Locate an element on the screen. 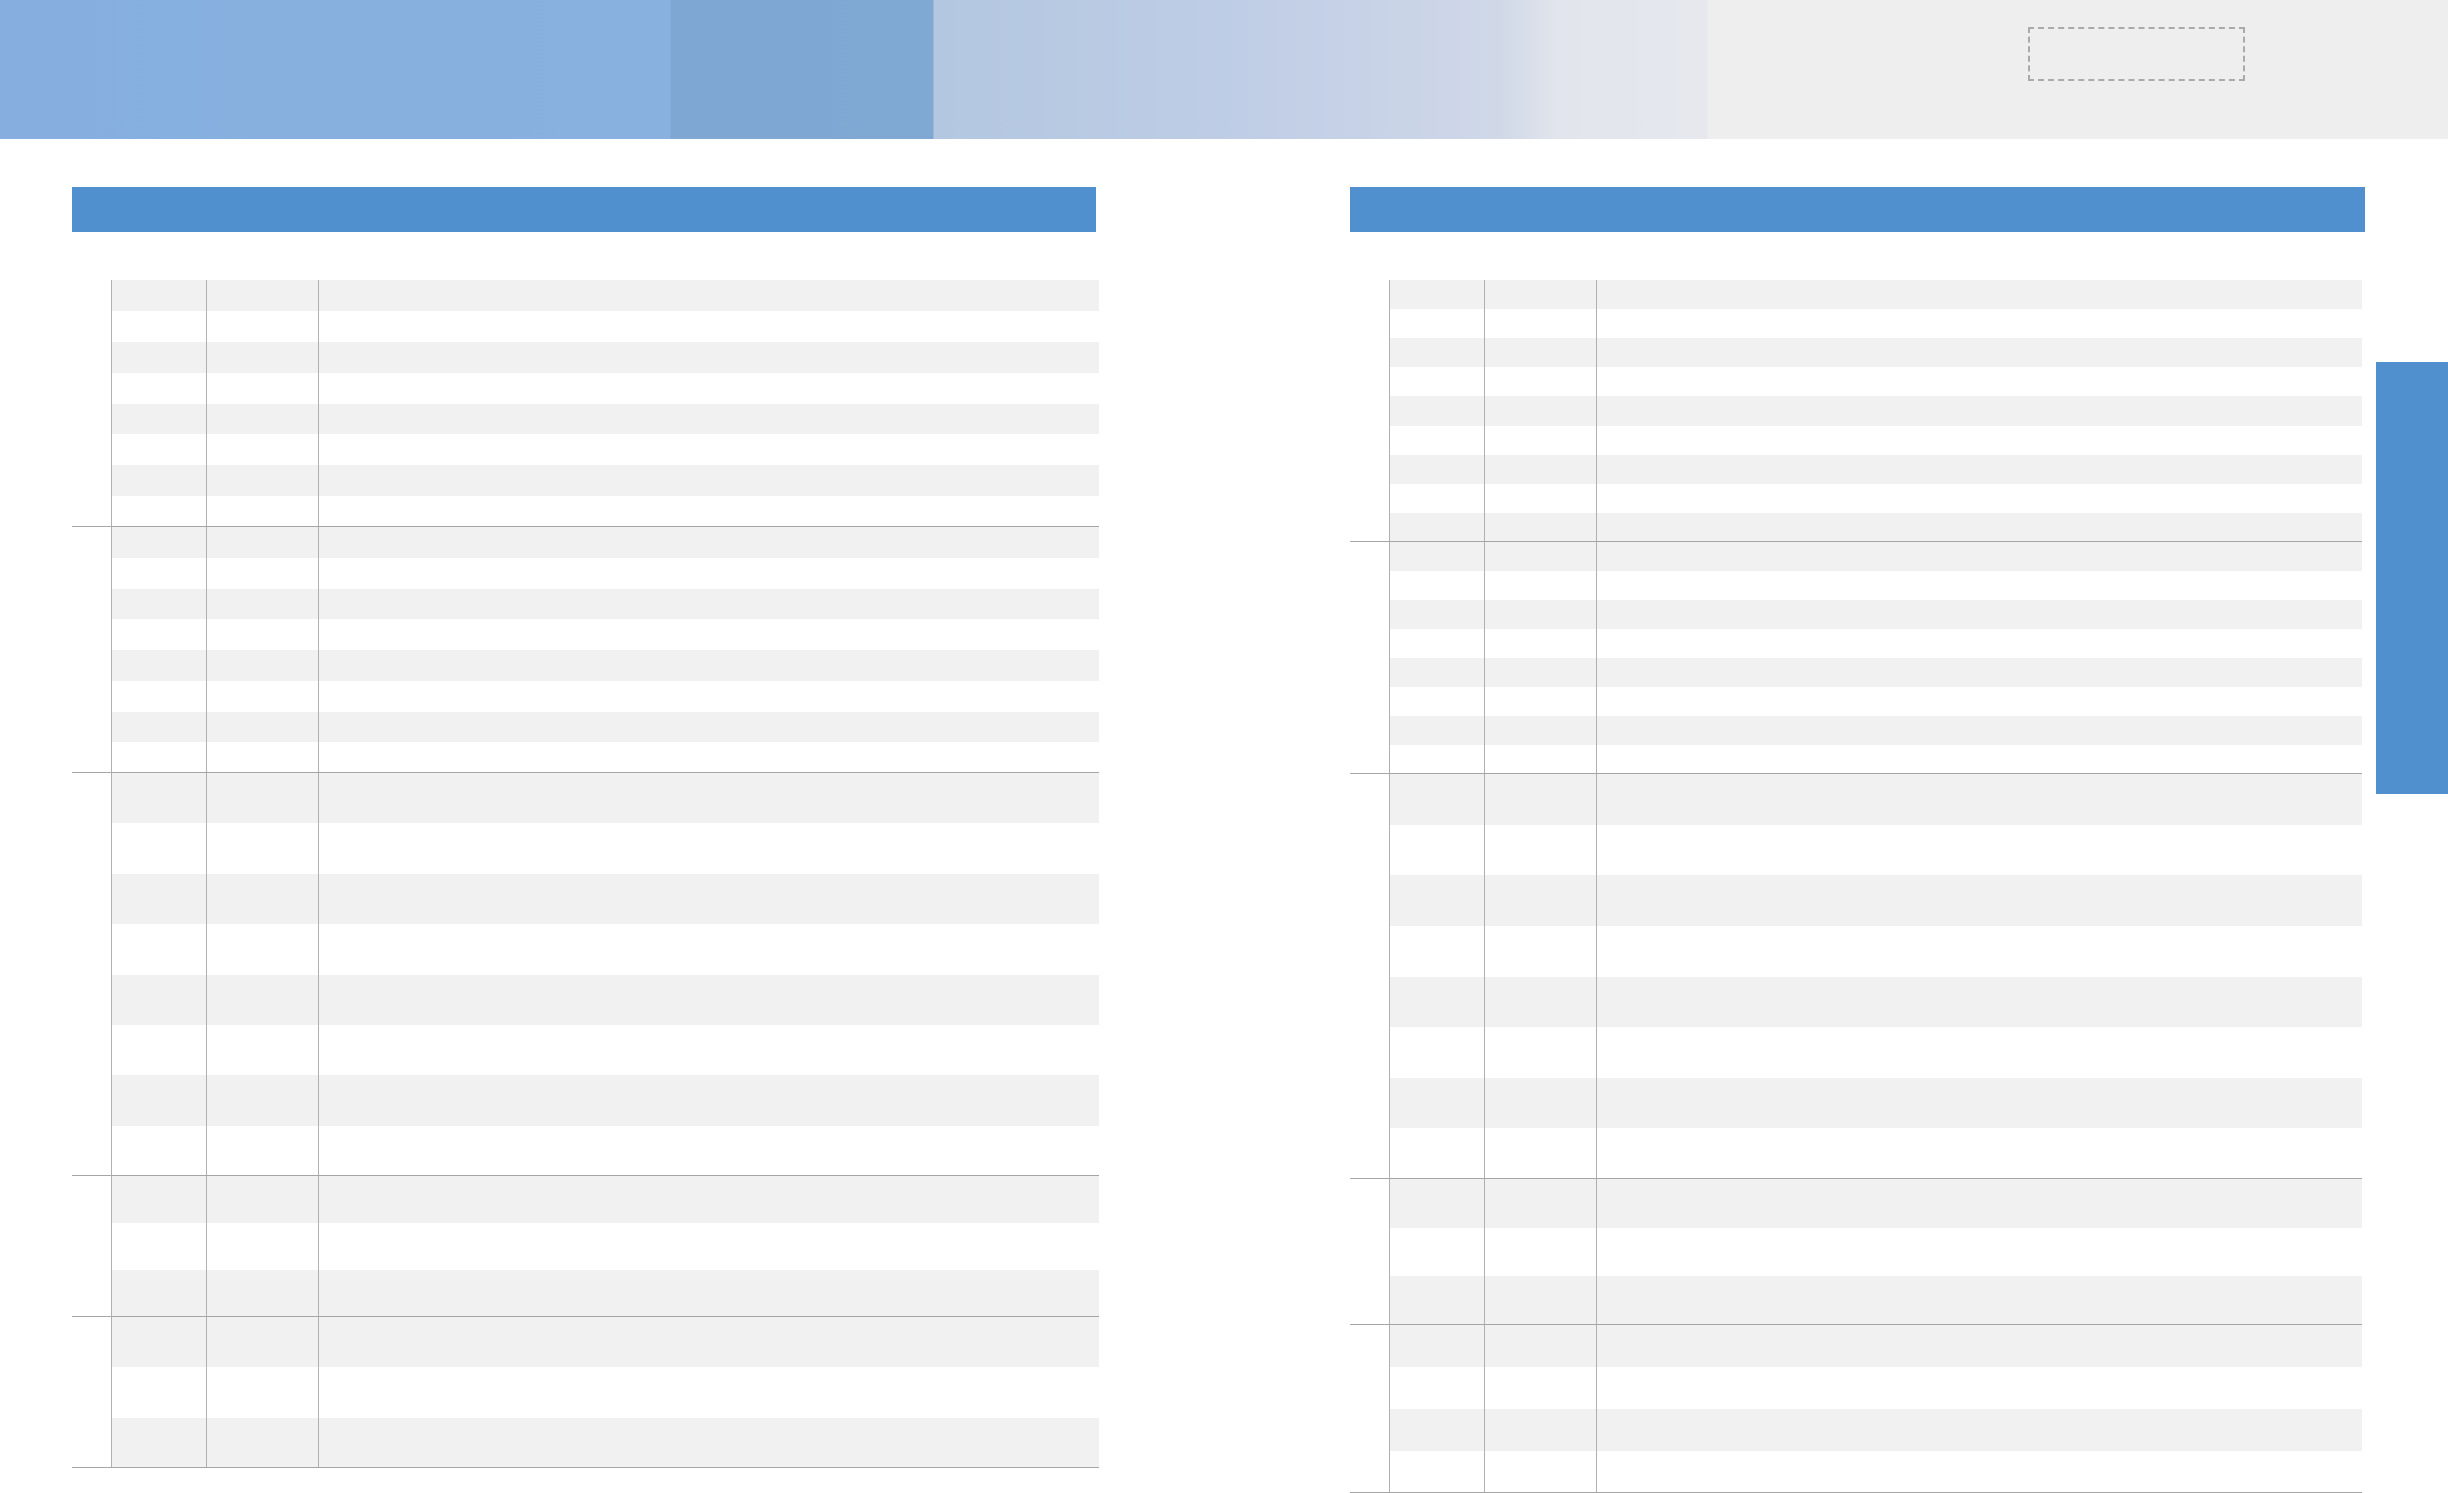 Image resolution: width=2448 pixels, height=1493 pixels. right-section-header is located at coordinates (1857, 209).